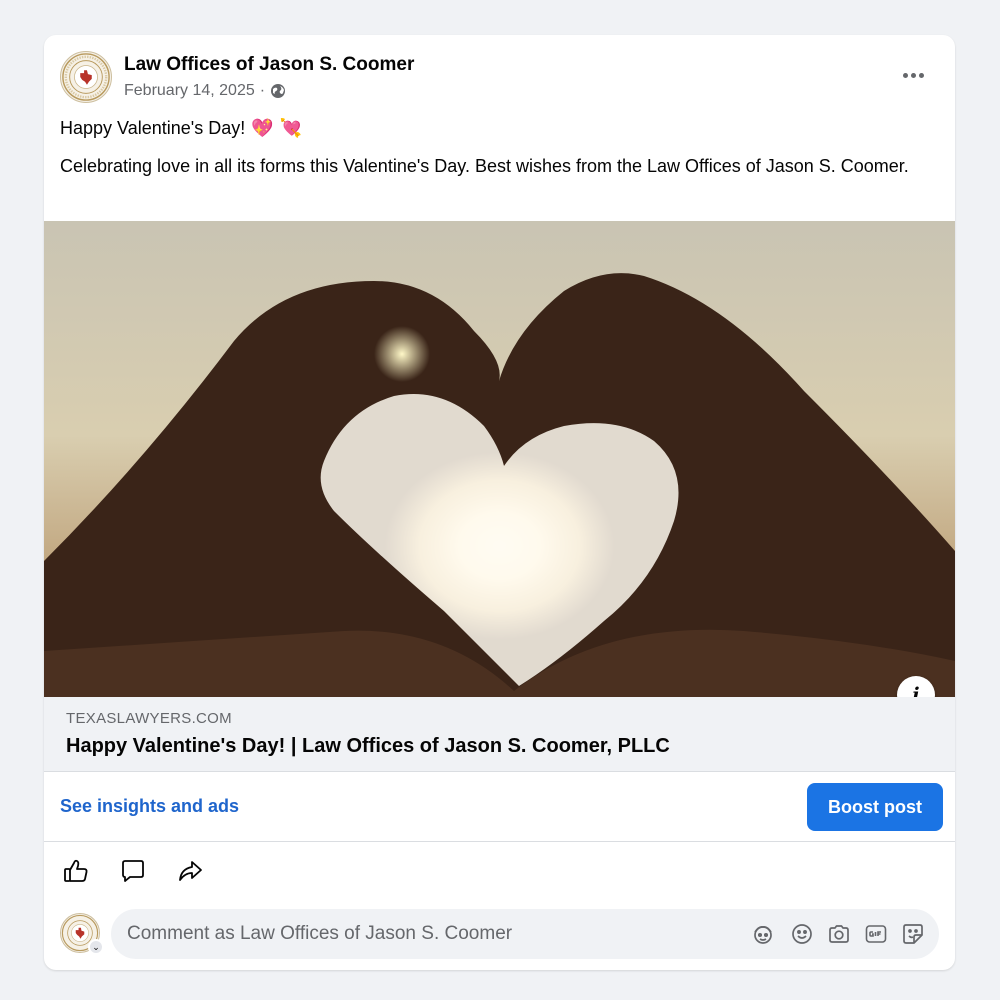 This screenshot has height=1000, width=1000. Describe the element at coordinates (875, 807) in the screenshot. I see `boost-post-button: Boost post` at that location.